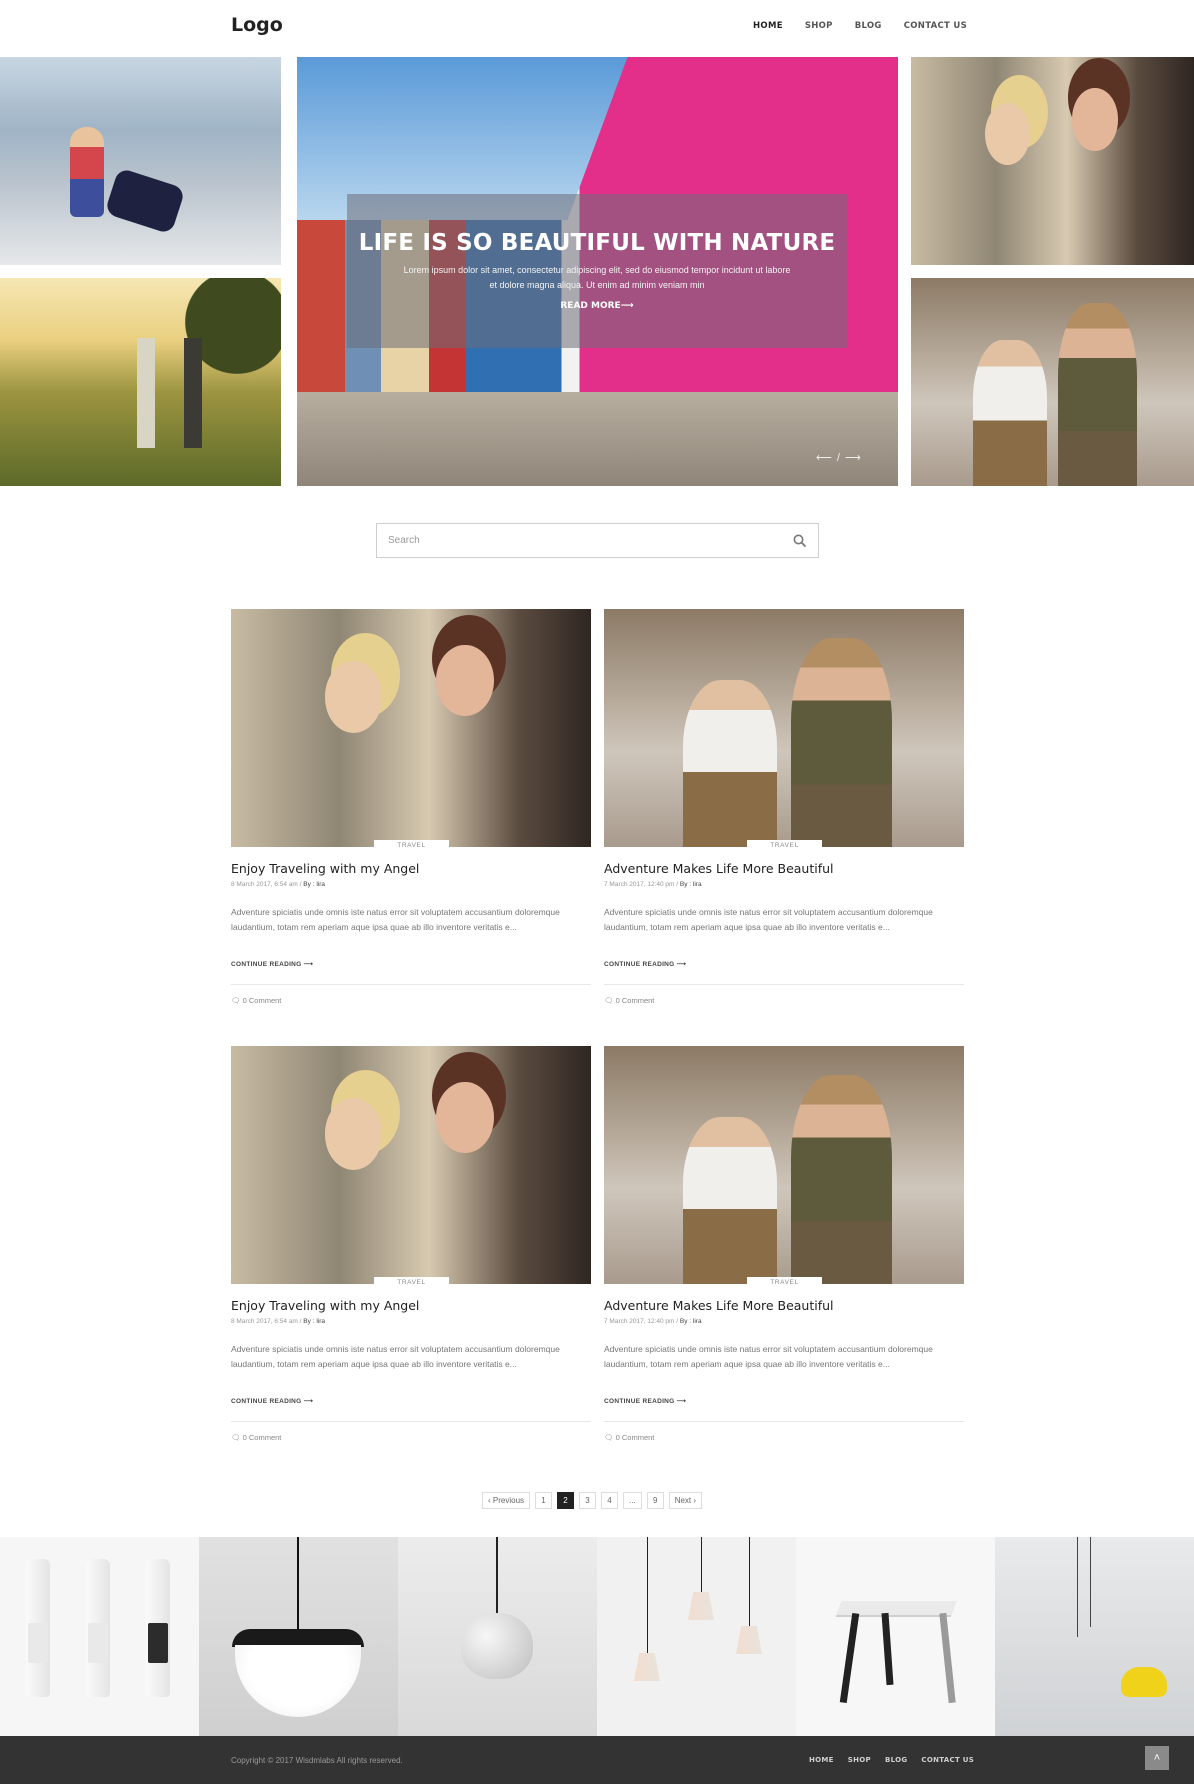  I want to click on pagination-previous: ‹ Previous, so click(506, 1500).